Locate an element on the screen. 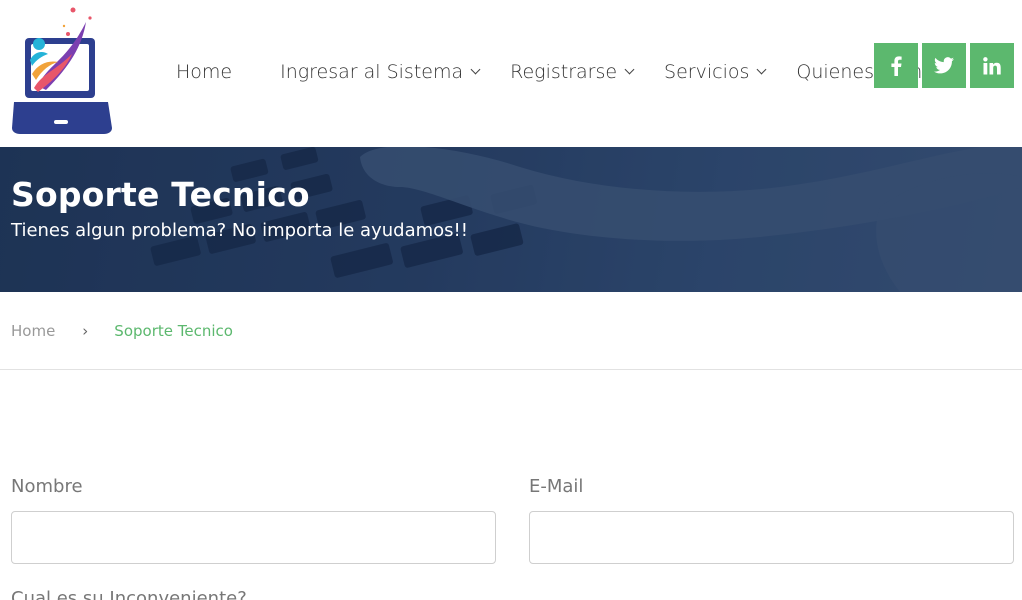 The image size is (1022, 600). nav-item-ingresar: Ingresar al Sistema is located at coordinates (380, 72).